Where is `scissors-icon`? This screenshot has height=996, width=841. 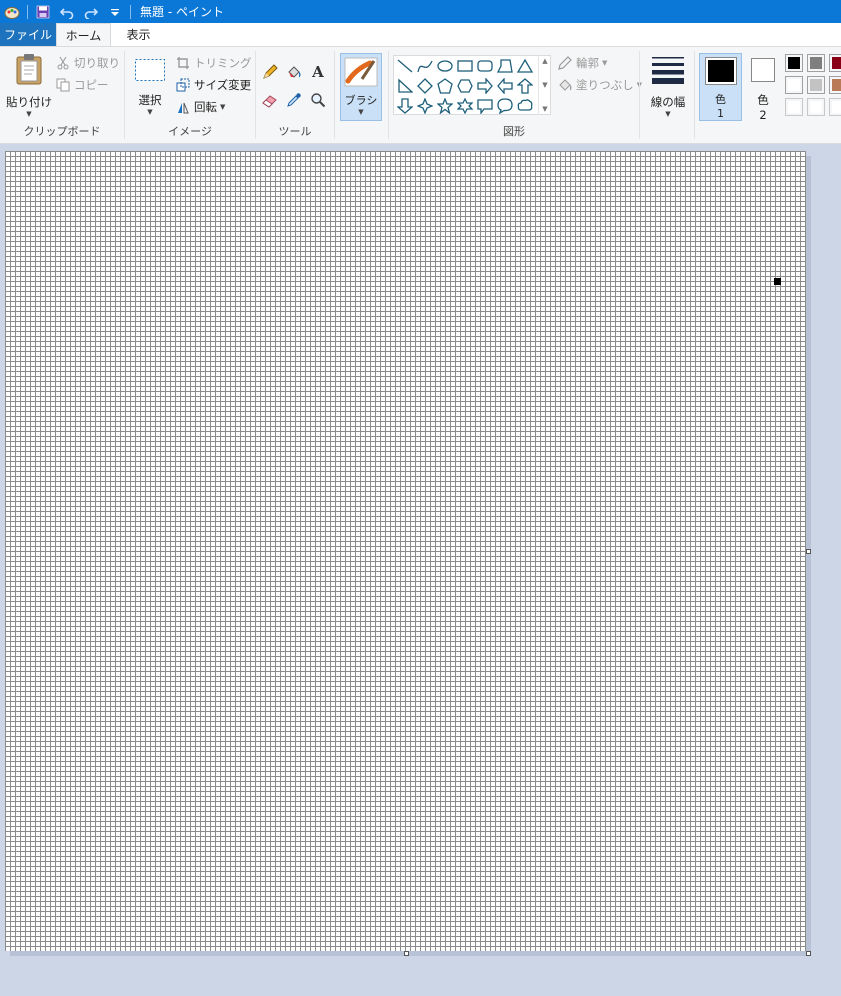
scissors-icon is located at coordinates (63, 63).